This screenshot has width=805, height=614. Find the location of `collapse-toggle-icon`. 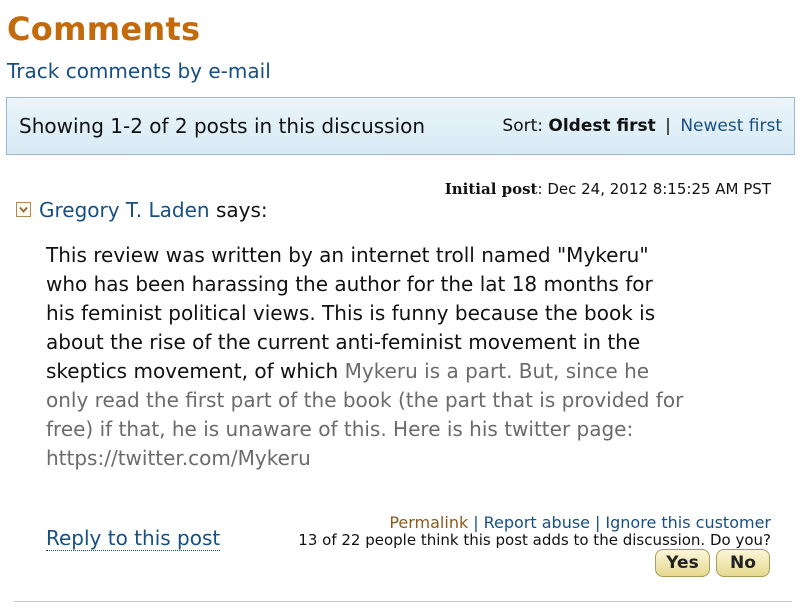

collapse-toggle-icon is located at coordinates (23, 209).